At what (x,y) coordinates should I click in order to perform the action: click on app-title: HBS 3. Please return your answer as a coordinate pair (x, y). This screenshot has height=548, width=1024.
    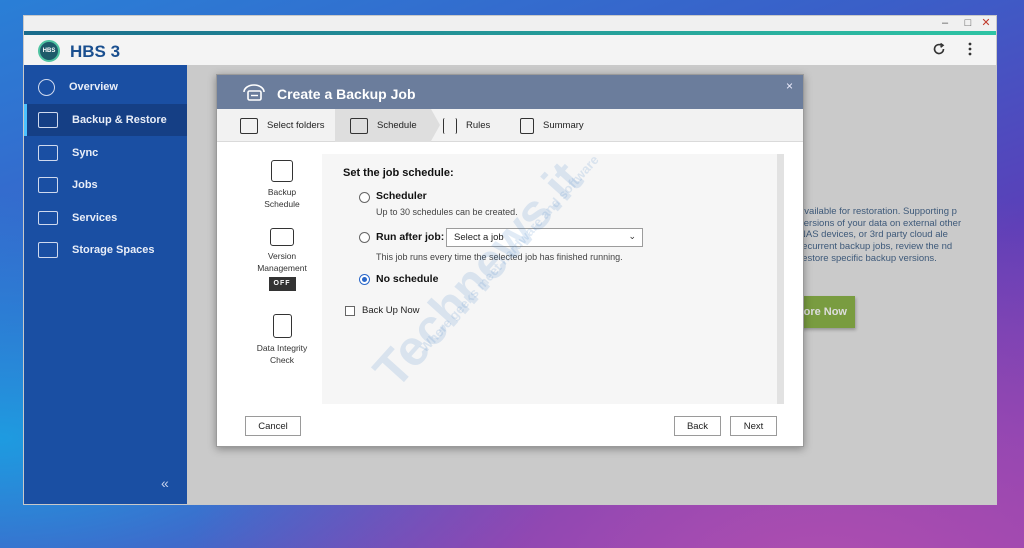
    Looking at the image, I should click on (95, 51).